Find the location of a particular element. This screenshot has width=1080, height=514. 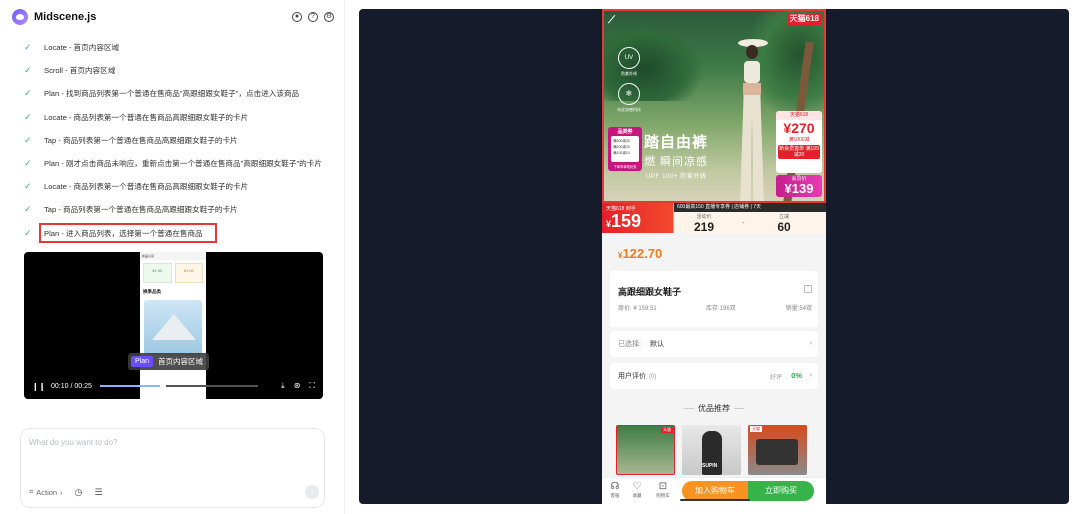

selected-label: 已选择: is located at coordinates (629, 344).